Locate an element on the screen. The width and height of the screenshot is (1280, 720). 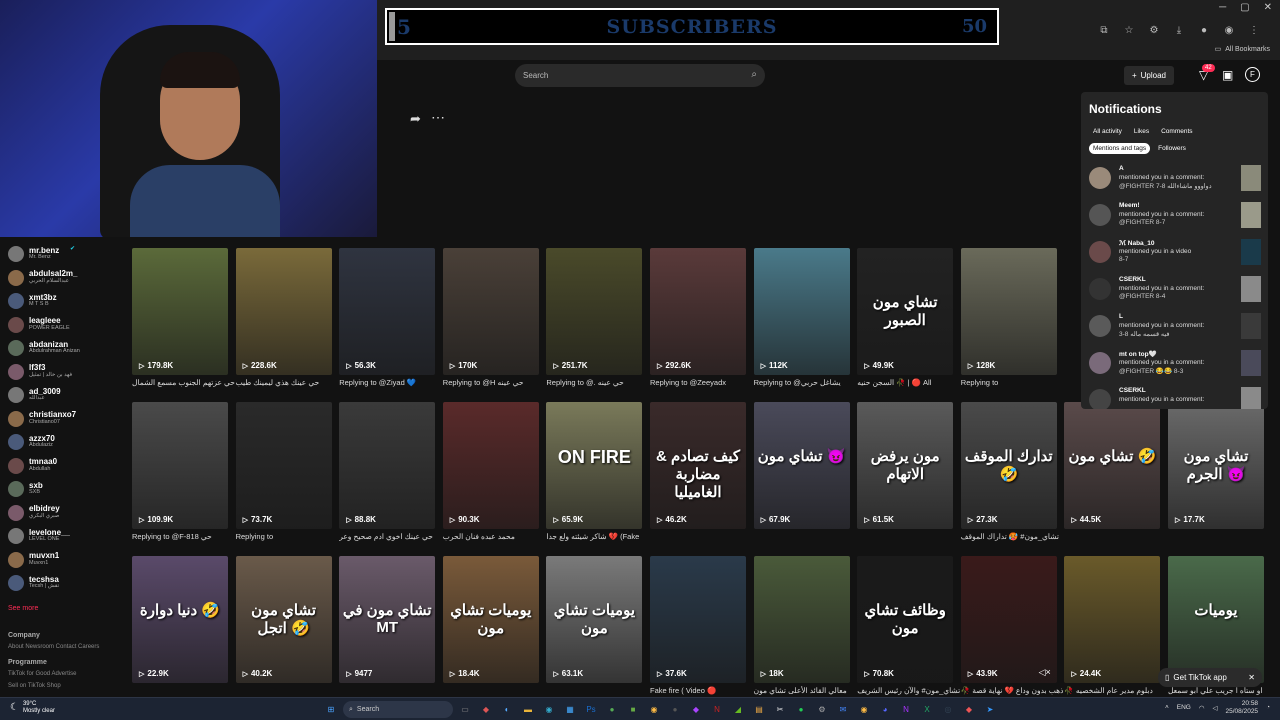
video-card: ▷ 179.8K is located at coordinates (180, 311).